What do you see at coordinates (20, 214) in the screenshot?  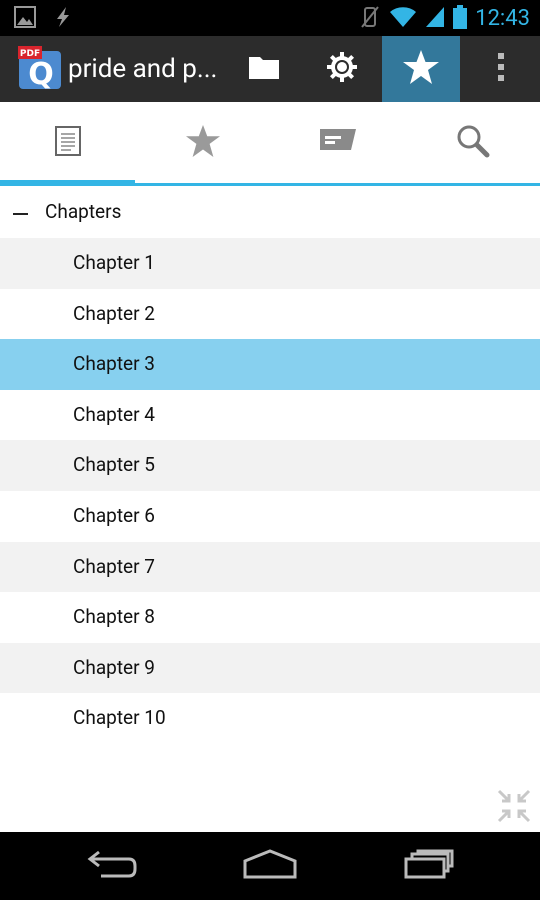 I see `collapse-icon` at bounding box center [20, 214].